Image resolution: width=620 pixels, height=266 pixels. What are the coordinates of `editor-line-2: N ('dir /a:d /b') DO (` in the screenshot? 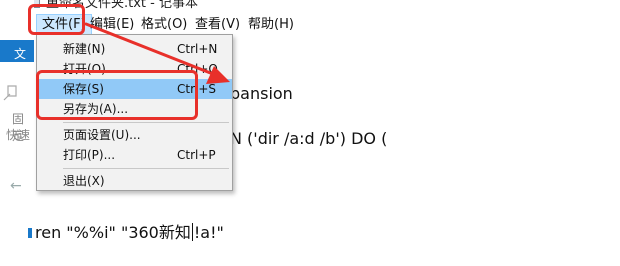 It's located at (308, 138).